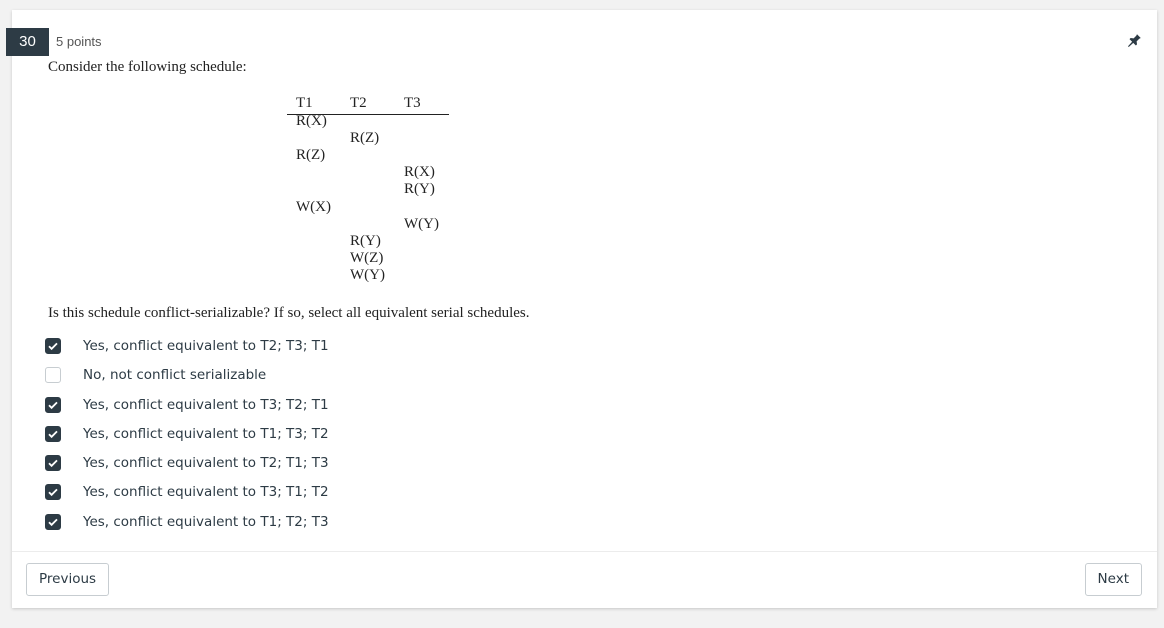  I want to click on answer-label: Yes, conflict equivalent to T3; T1; T2, so click(206, 492).